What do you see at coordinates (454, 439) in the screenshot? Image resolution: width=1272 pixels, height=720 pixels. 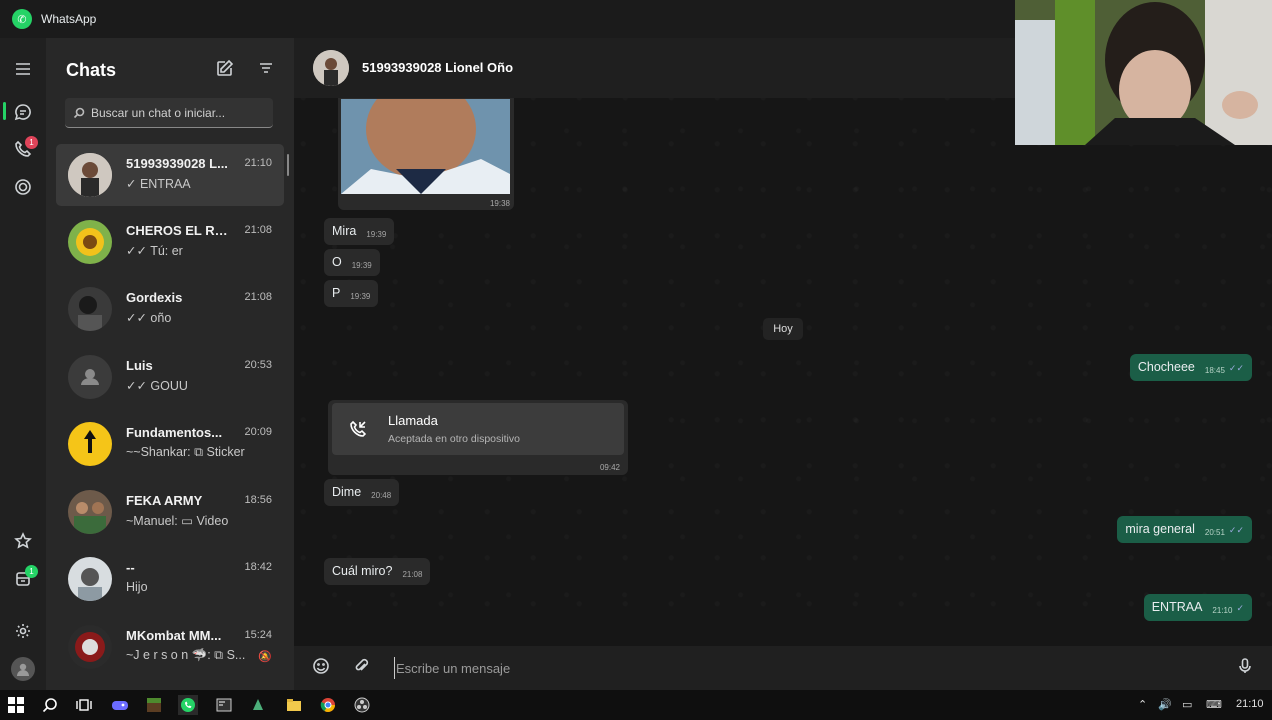 I see `call-subtitle: Aceptada en otro dispositivo` at bounding box center [454, 439].